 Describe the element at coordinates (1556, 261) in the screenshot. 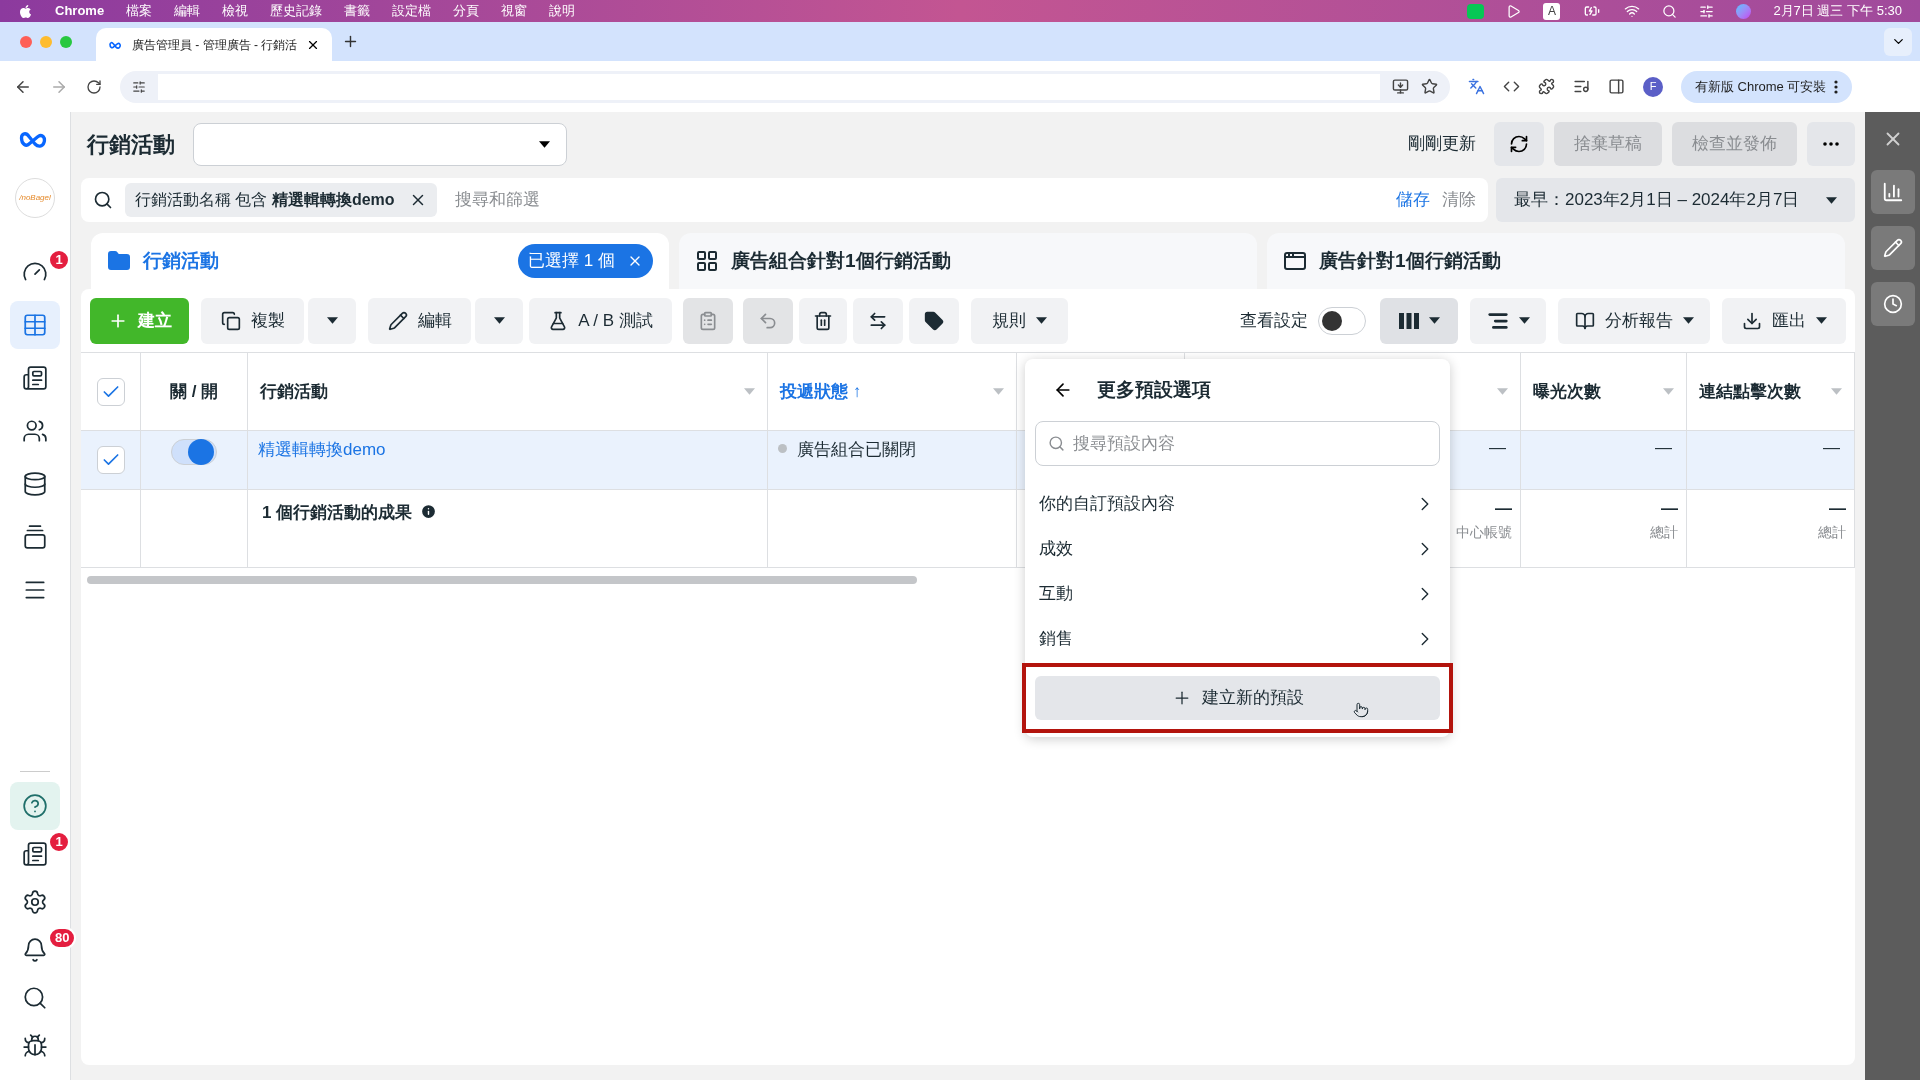

I see `tab: 廣告針對1個行銷活動` at that location.